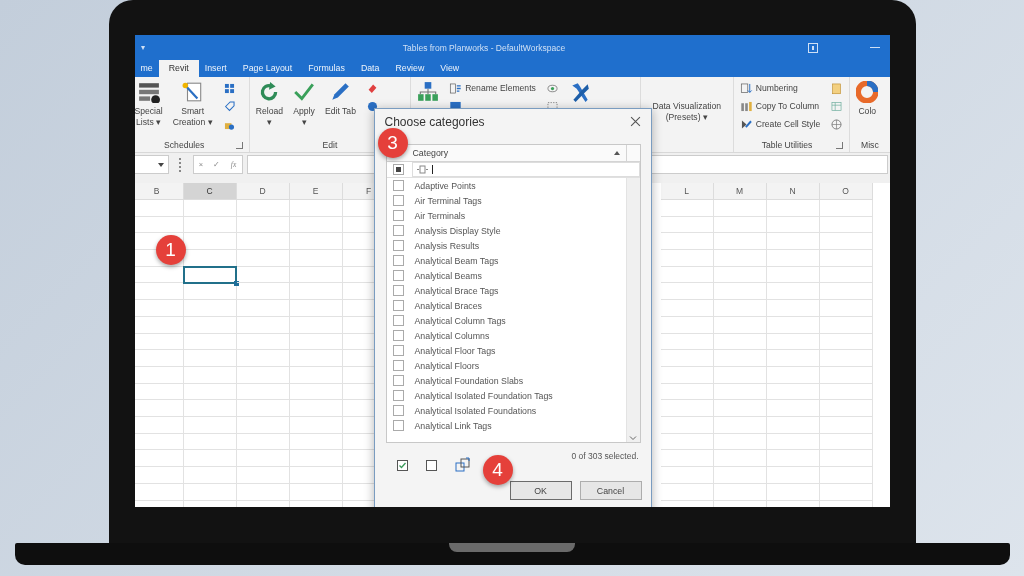 This screenshot has height=576, width=1024. I want to click on selection-count: 0 of 303 selected., so click(605, 456).